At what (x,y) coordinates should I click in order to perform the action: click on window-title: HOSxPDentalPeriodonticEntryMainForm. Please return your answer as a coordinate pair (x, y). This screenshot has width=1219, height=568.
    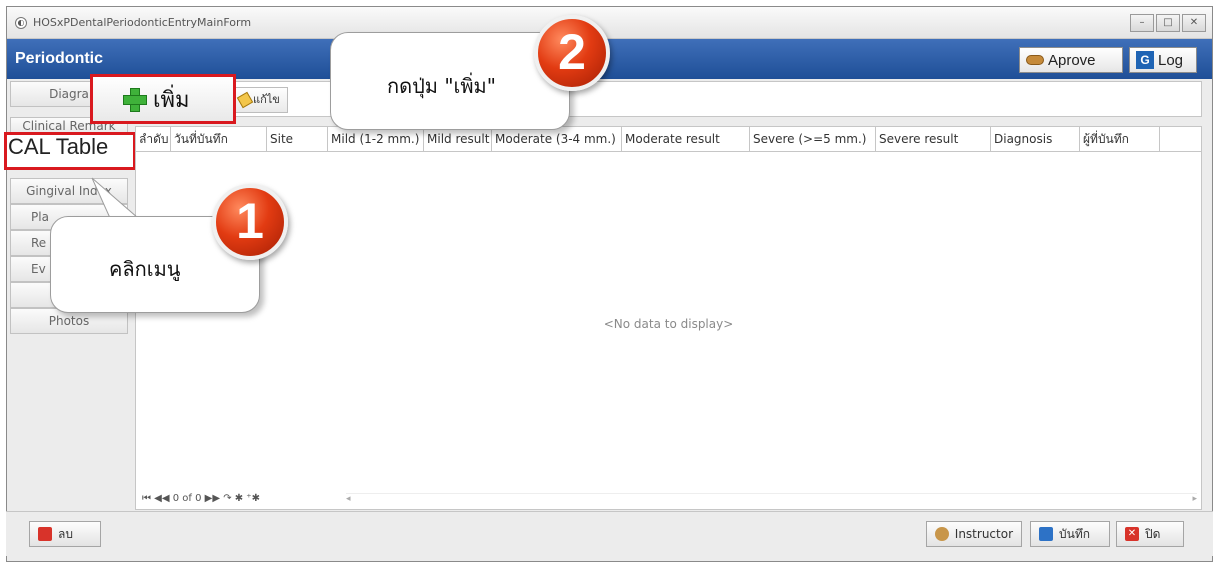
    Looking at the image, I should click on (142, 22).